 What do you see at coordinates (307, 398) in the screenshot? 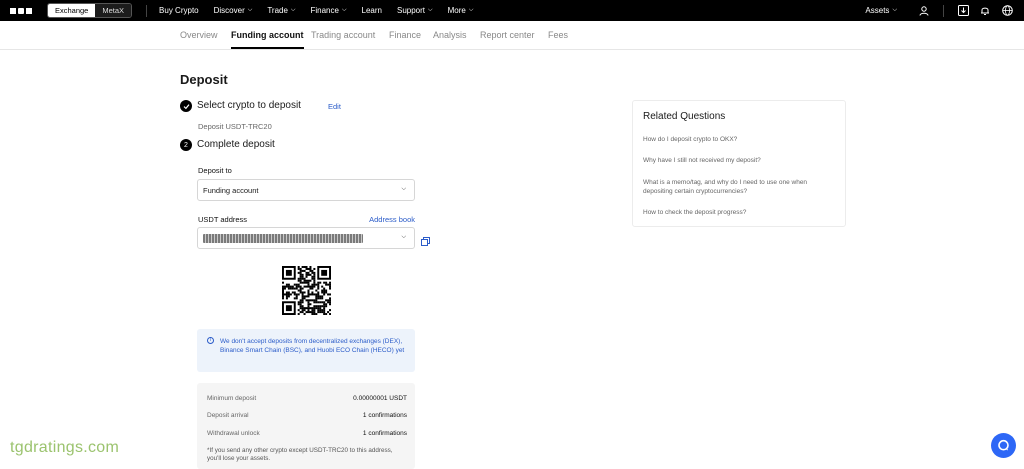
I see `info-row-minimum: Minimum deposit 0.00000001 USDT` at bounding box center [307, 398].